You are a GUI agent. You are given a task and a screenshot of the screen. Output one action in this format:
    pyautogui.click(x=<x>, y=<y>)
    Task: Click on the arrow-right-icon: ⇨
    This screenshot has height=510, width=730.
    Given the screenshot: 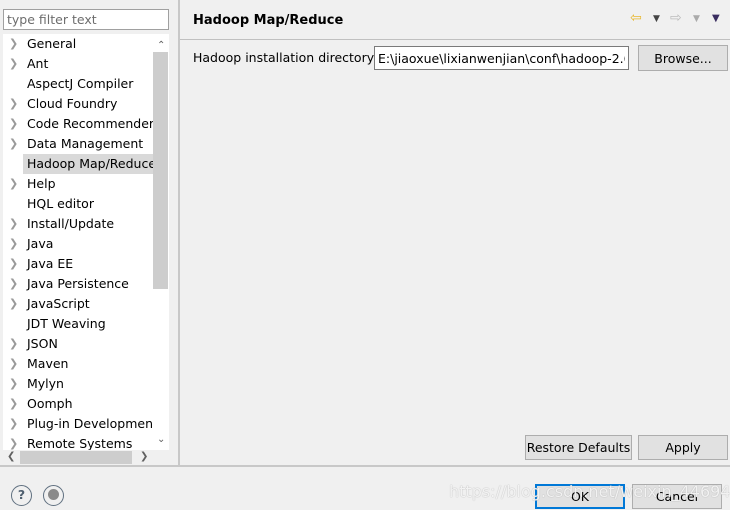 What is the action you would take?
    pyautogui.click(x=676, y=18)
    